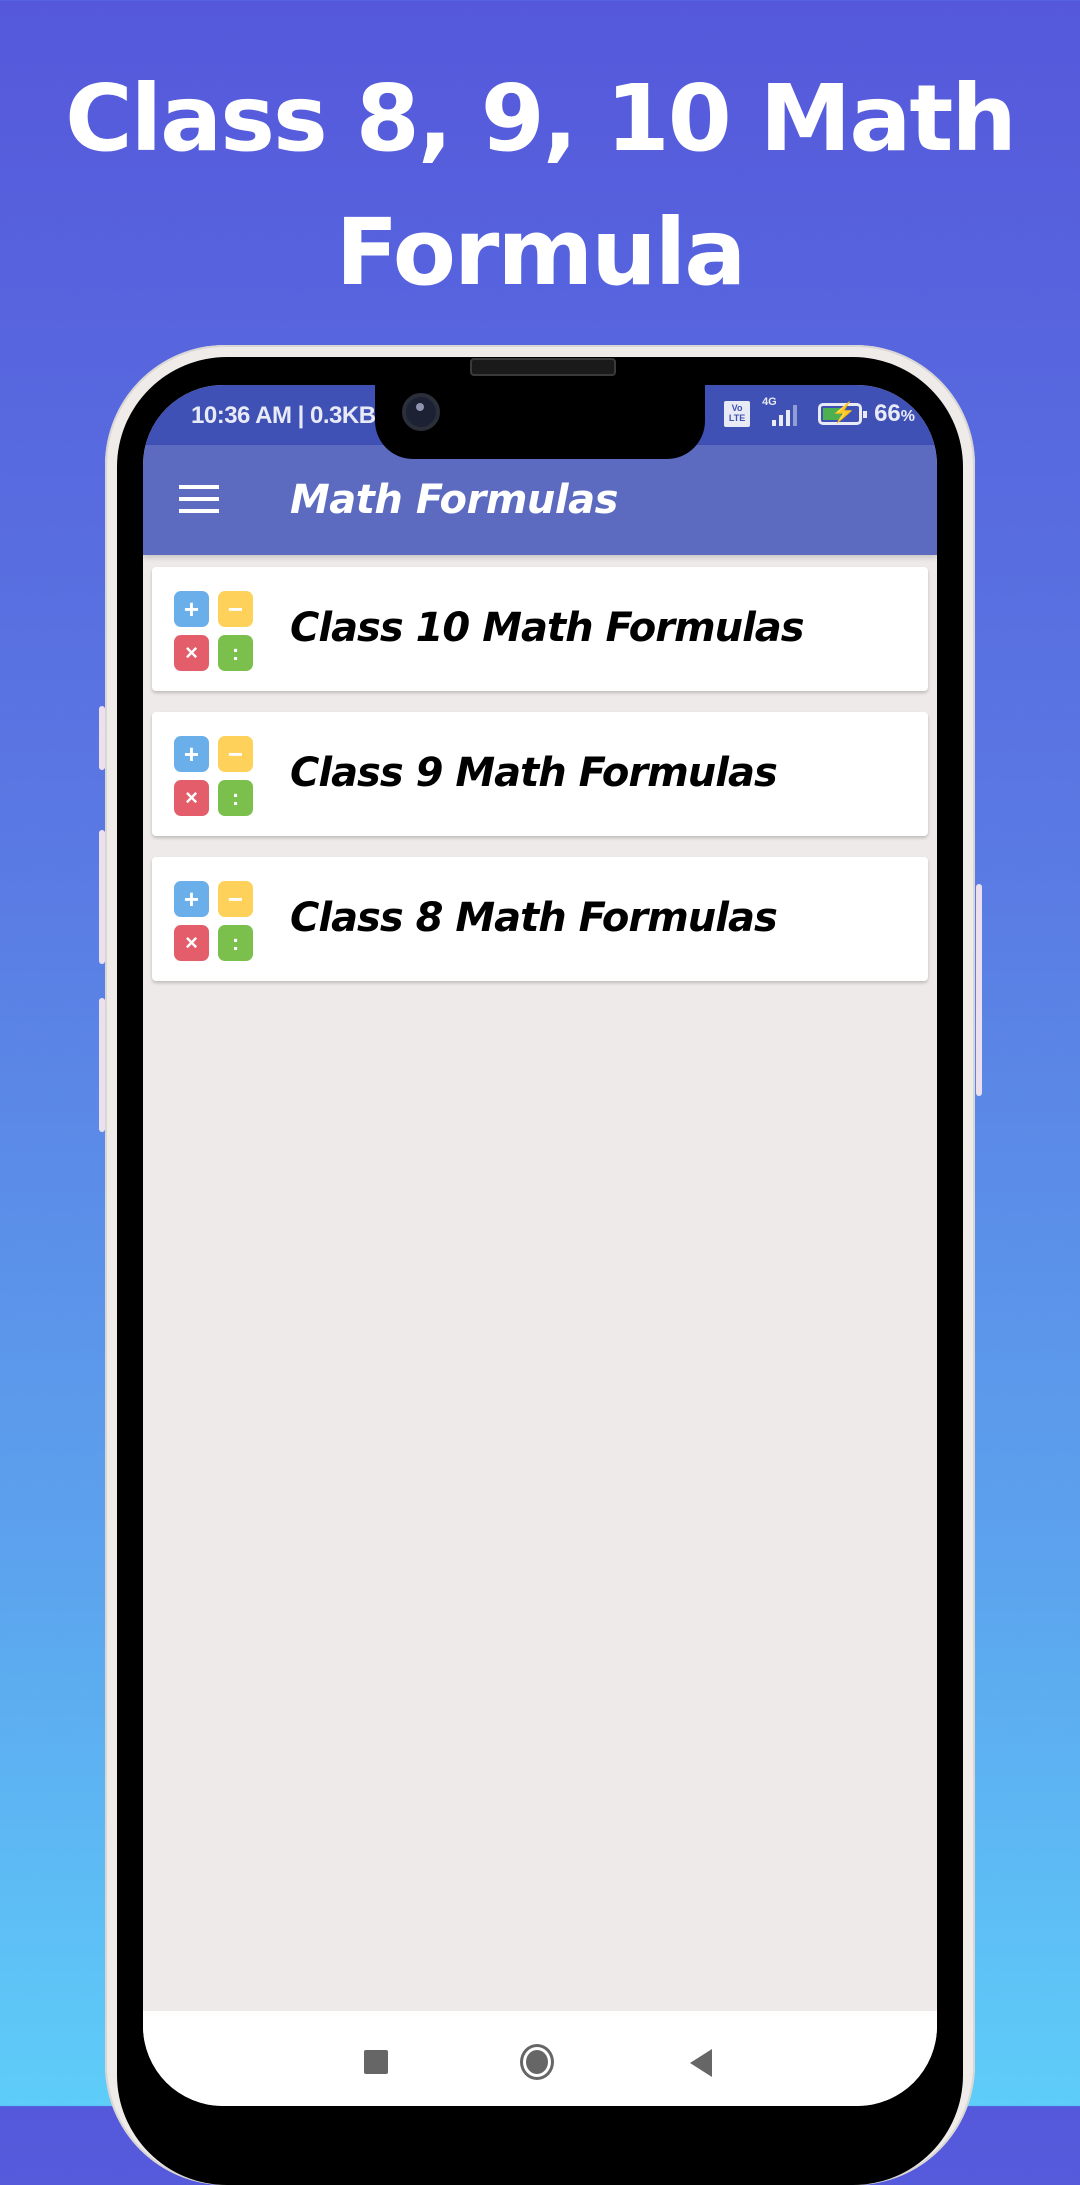 The height and width of the screenshot is (2185, 1080). What do you see at coordinates (541, 252) in the screenshot?
I see `promo-title-line-2: Formula` at bounding box center [541, 252].